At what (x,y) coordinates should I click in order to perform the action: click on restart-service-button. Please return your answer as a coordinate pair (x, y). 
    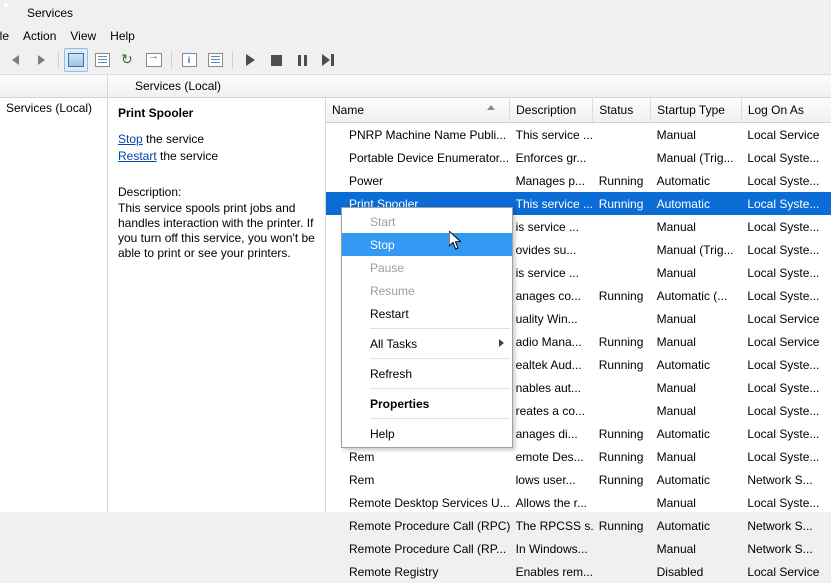
    Looking at the image, I should click on (328, 60).